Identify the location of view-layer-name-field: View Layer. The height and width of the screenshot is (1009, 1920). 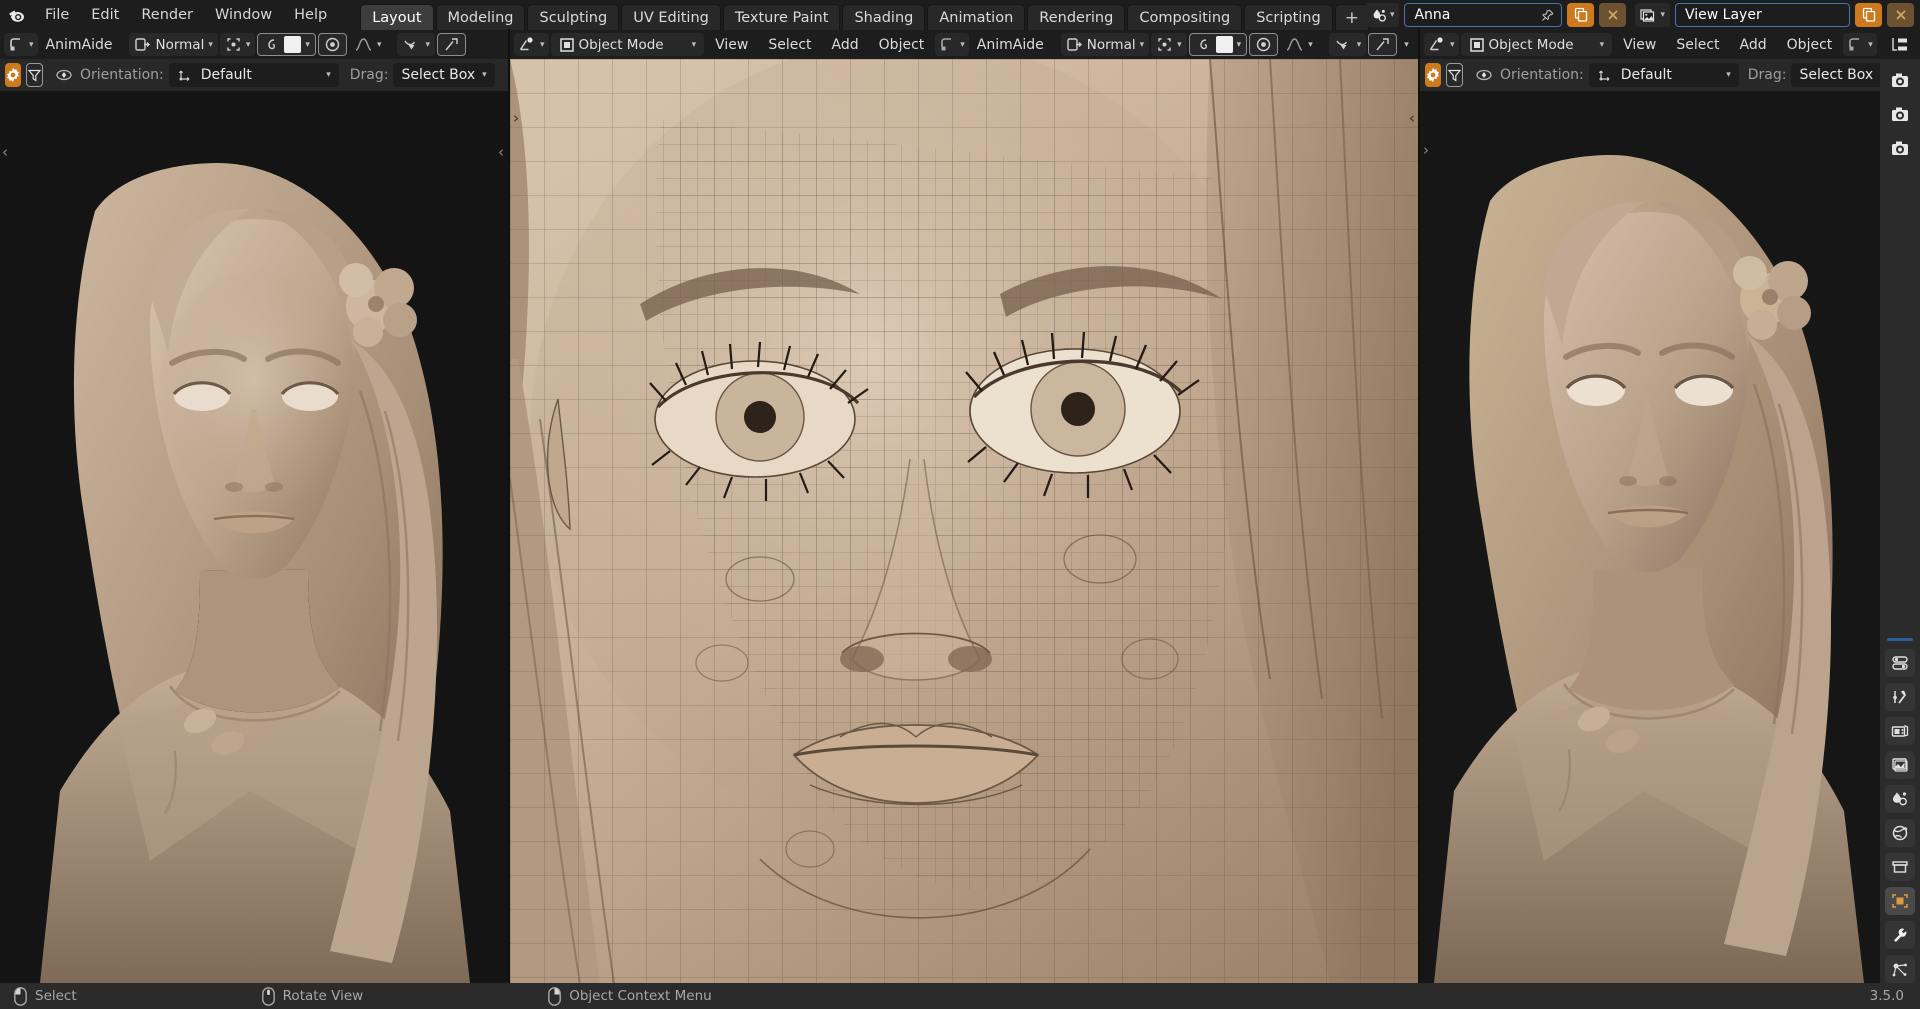
(1762, 15).